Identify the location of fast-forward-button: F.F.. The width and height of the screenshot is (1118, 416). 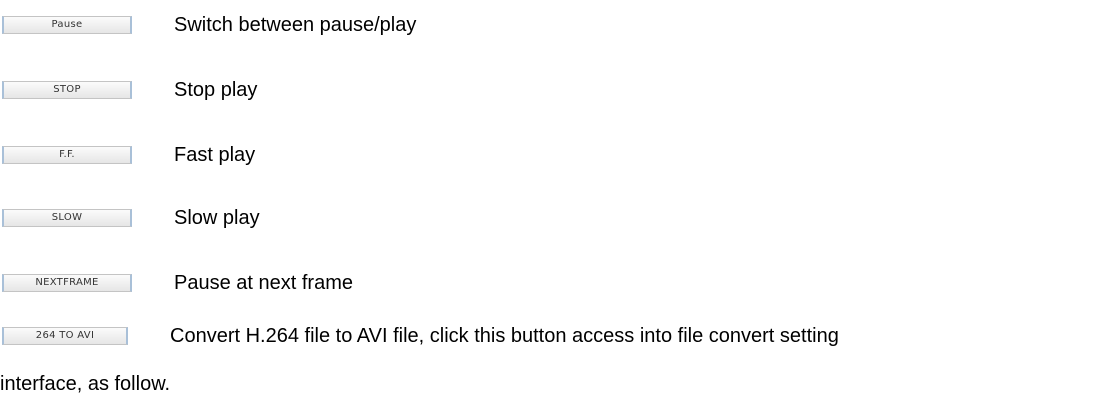
(67, 155).